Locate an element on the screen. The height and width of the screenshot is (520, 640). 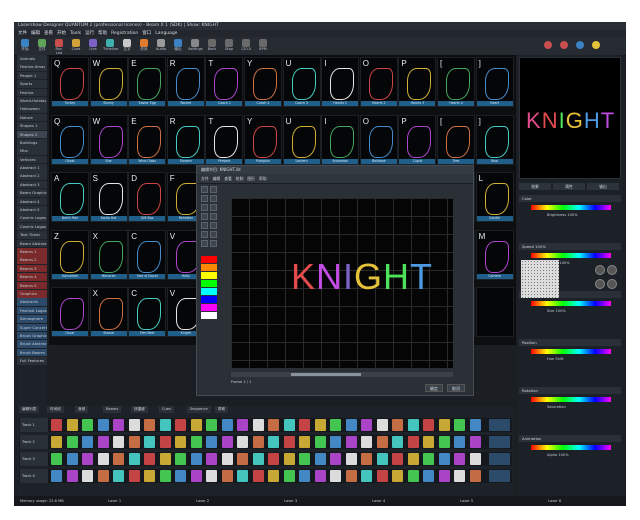
menu-item-2: 查看 is located at coordinates (48, 33).